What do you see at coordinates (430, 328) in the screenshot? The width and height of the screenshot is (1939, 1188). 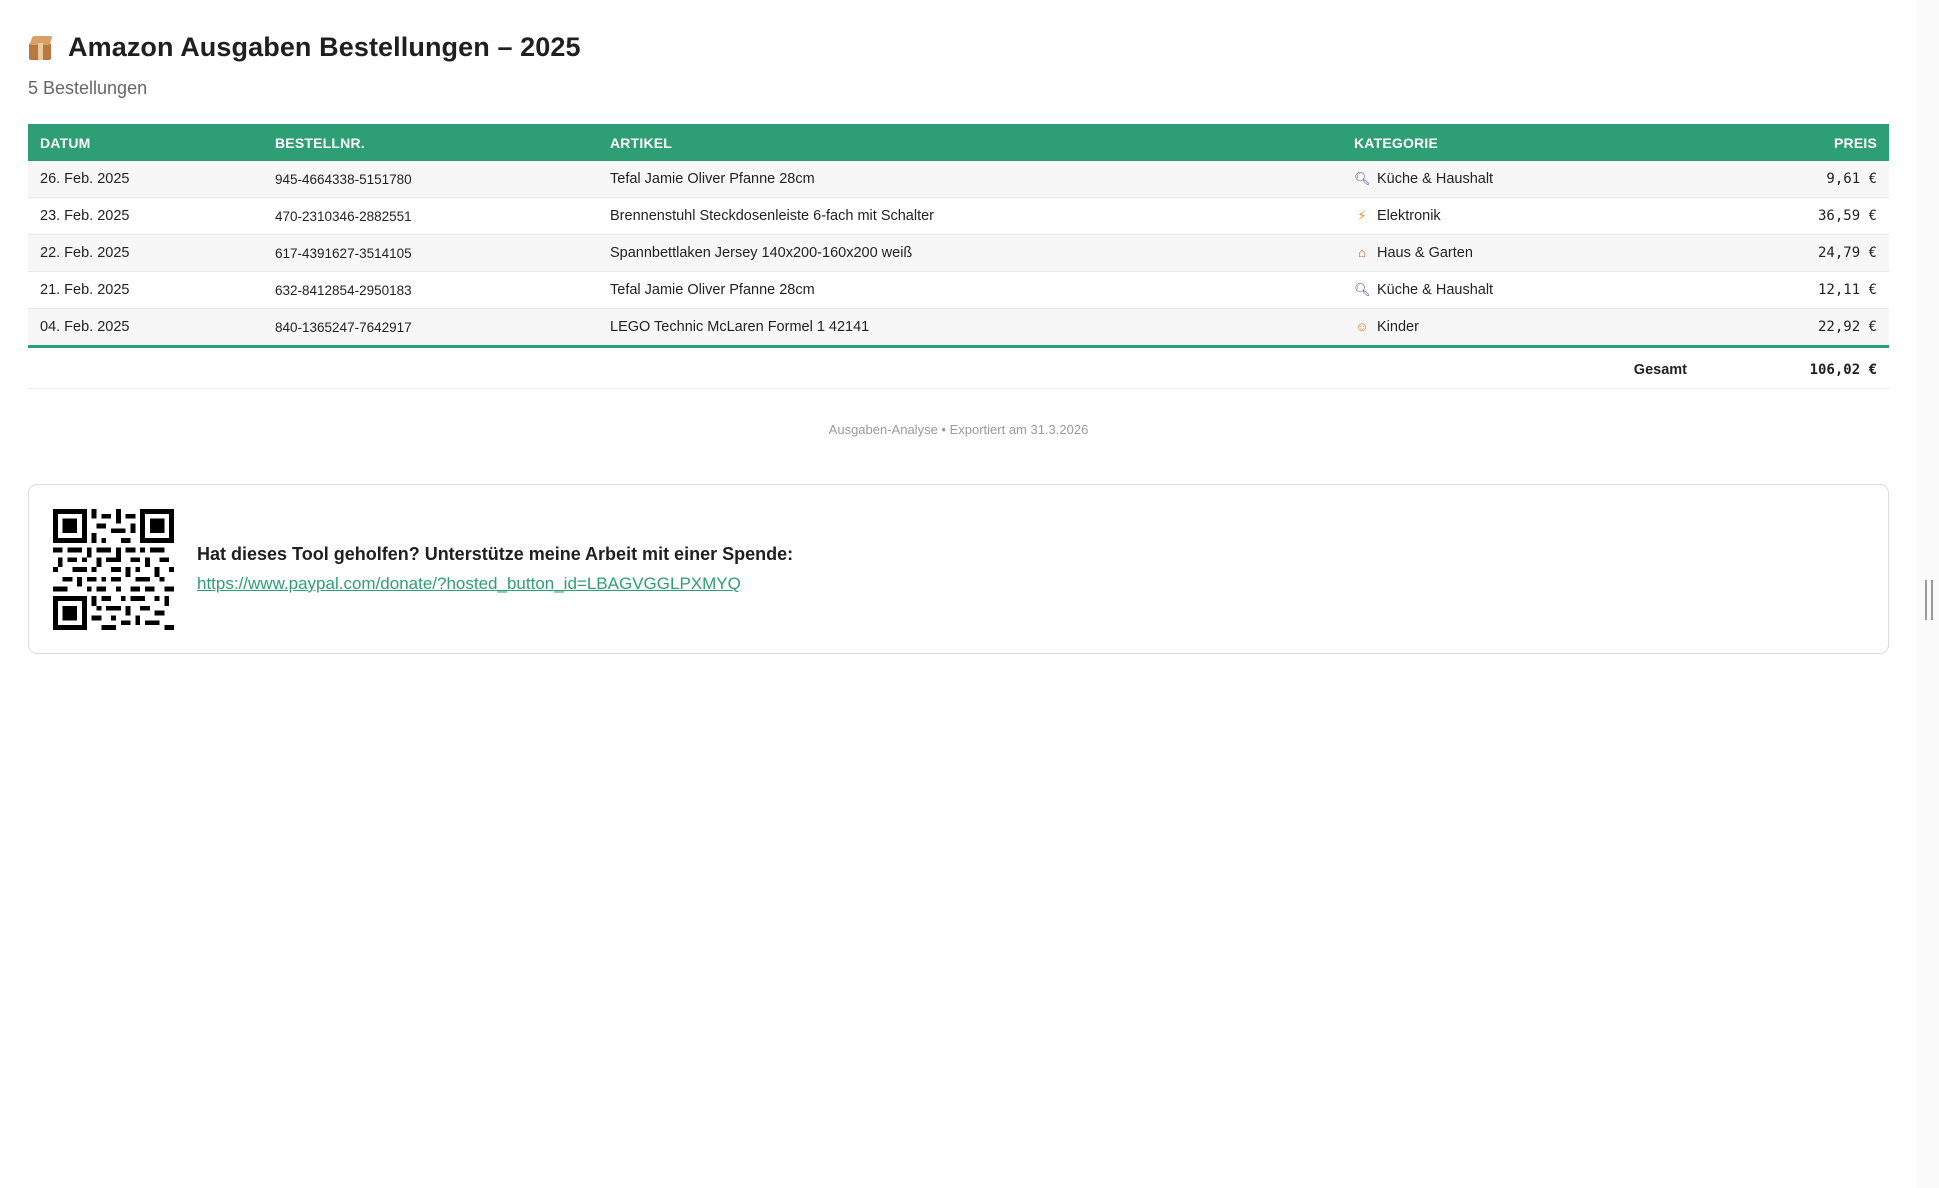 I see `cell-order-number: 840-1365247-7642917` at bounding box center [430, 328].